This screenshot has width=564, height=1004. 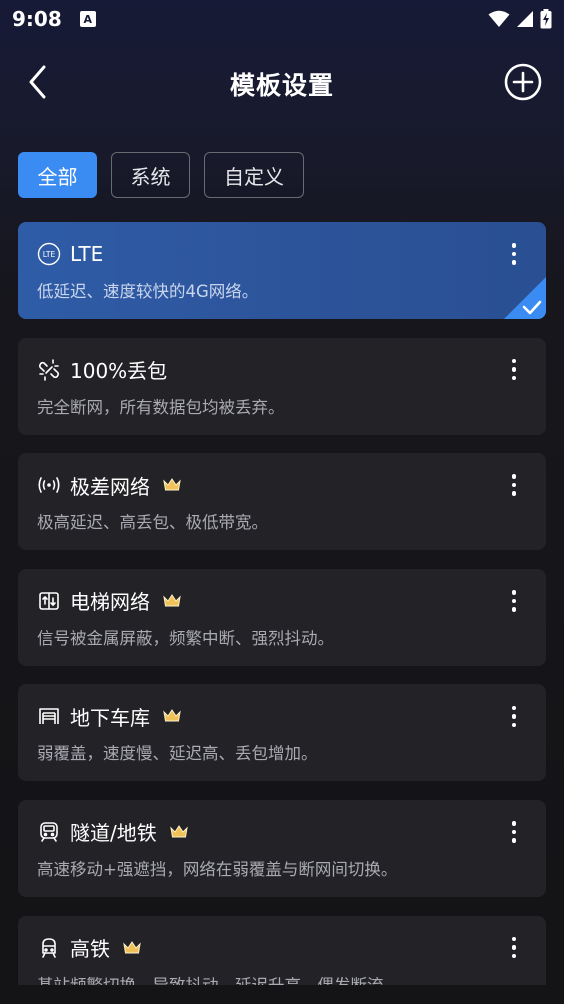 I want to click on plus-circle-icon, so click(x=523, y=82).